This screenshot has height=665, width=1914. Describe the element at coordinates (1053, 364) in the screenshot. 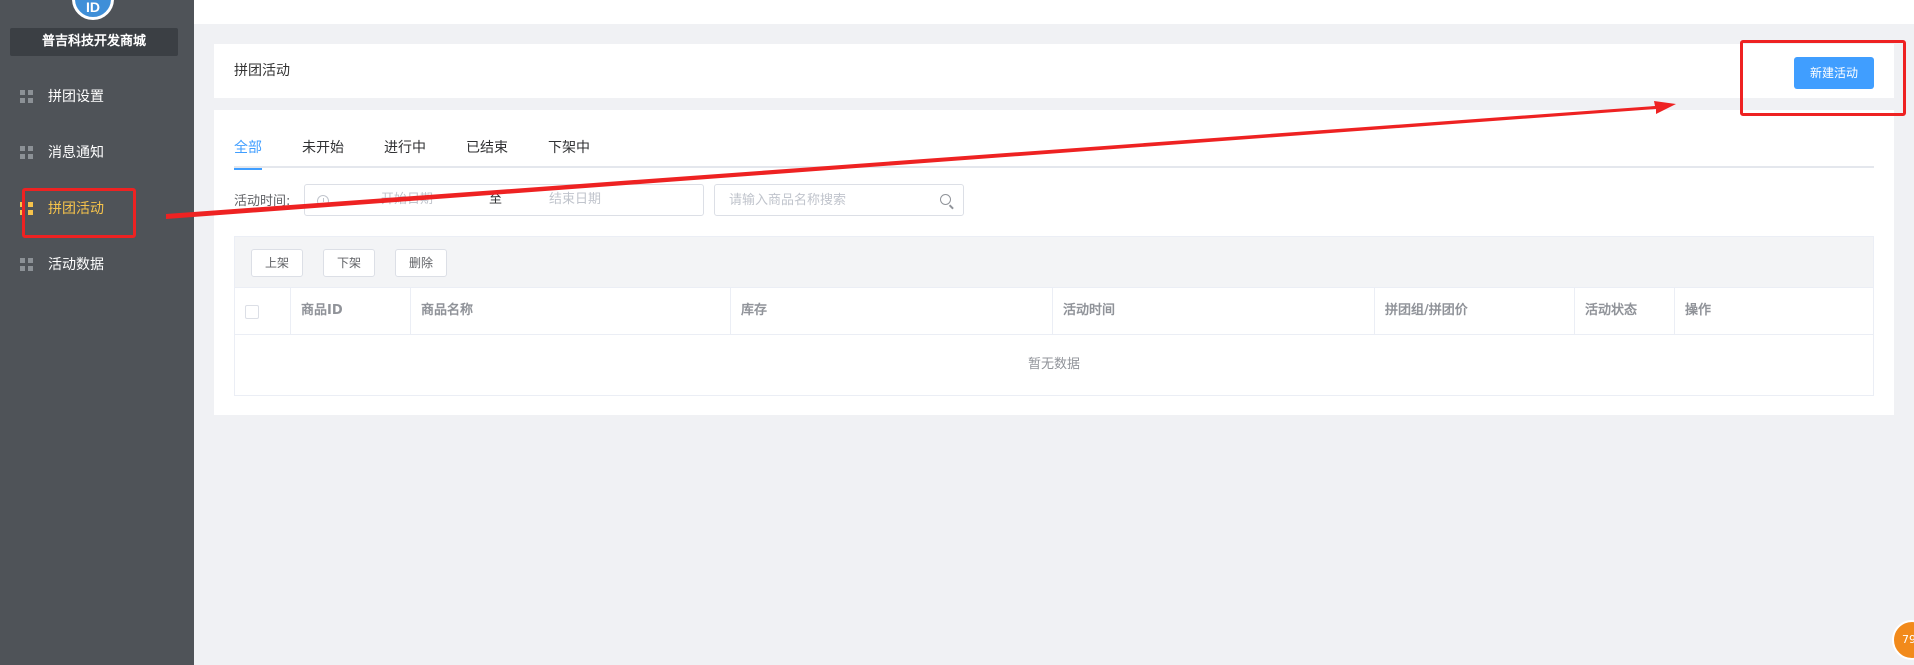

I see `empty-state: 暂无数据` at that location.